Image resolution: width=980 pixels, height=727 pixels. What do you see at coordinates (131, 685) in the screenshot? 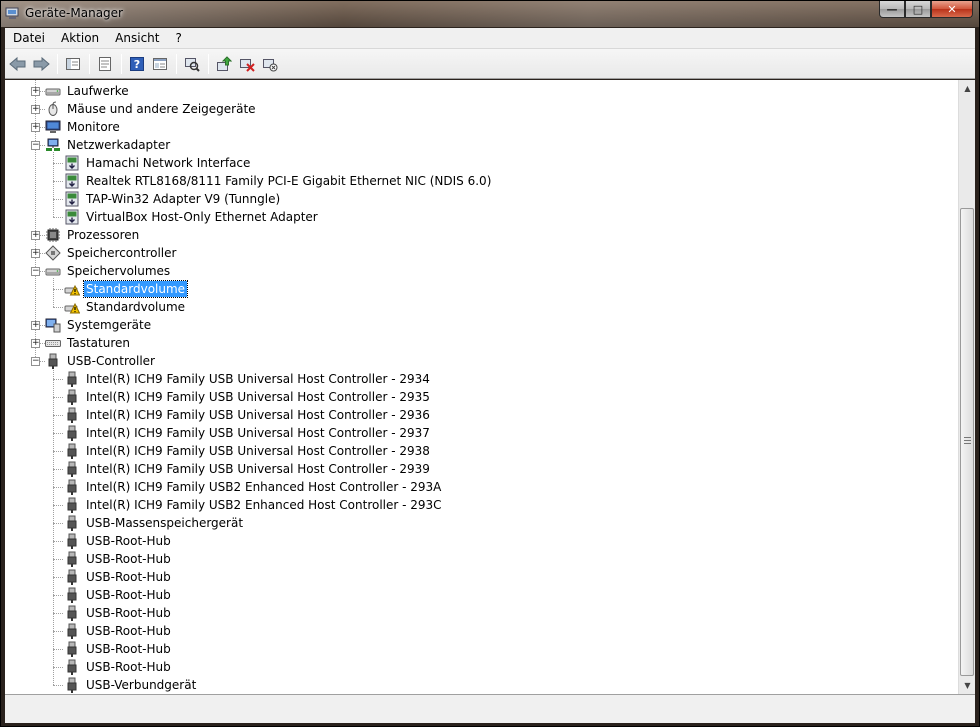
I see `tree-device: USB-Verbundgerät` at bounding box center [131, 685].